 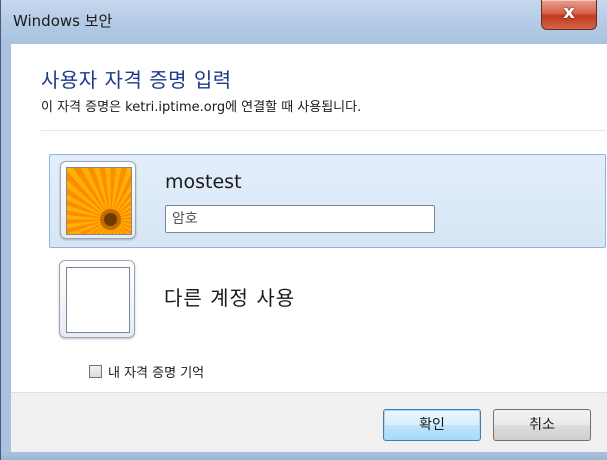 I want to click on blank-user-icon, so click(x=98, y=300).